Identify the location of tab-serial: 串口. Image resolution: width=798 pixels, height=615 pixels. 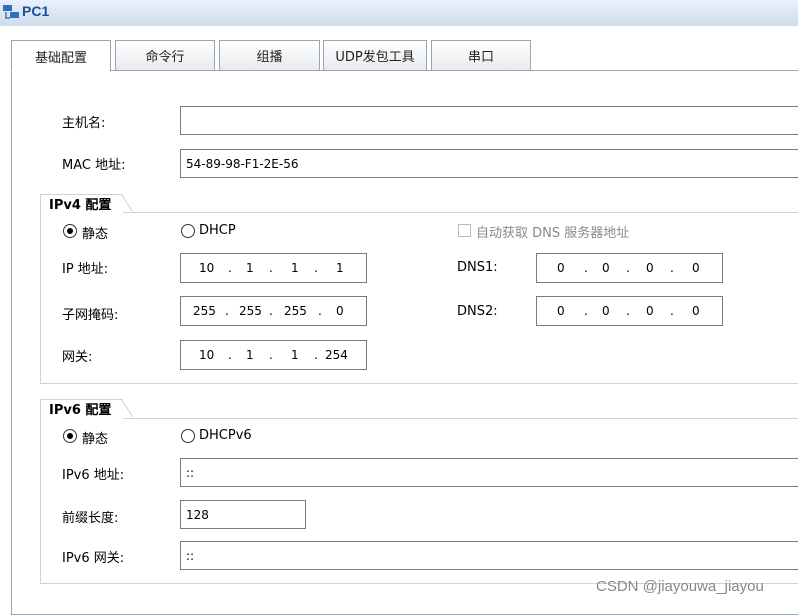
(481, 55).